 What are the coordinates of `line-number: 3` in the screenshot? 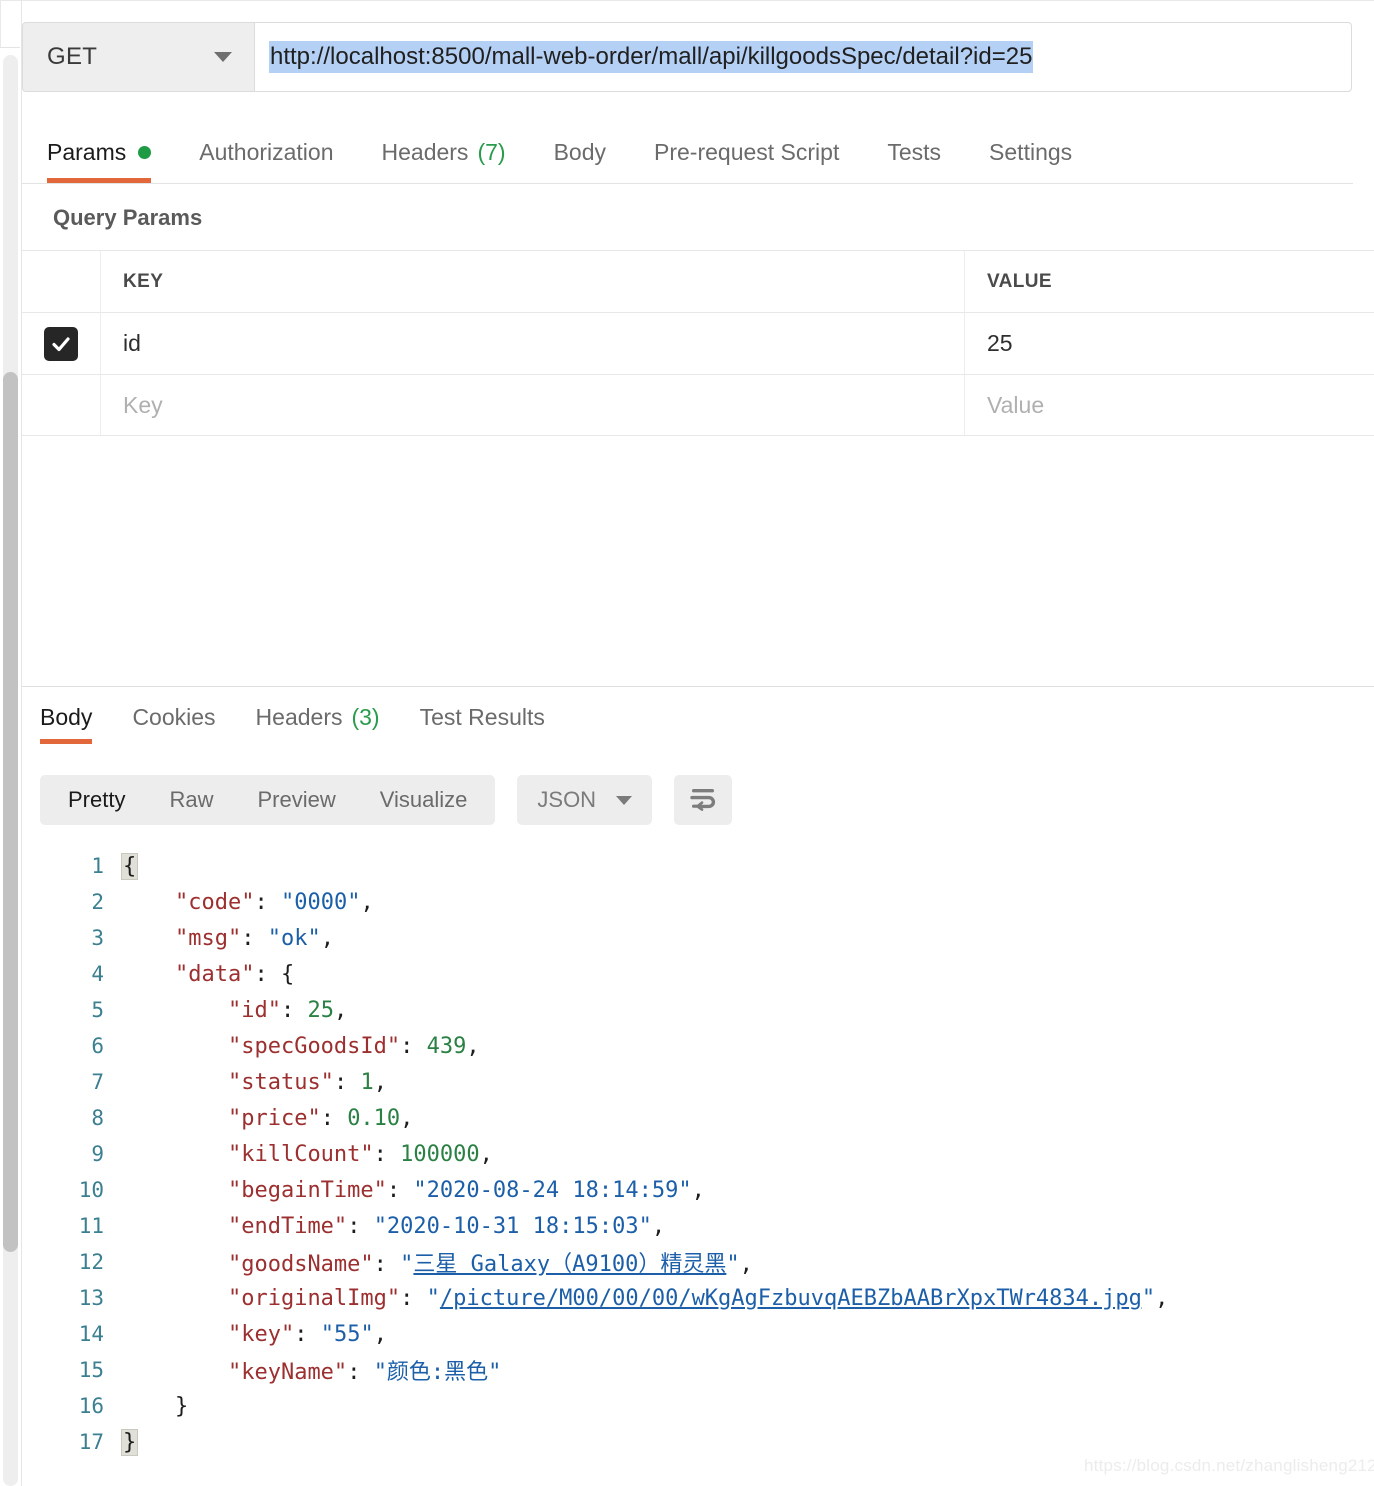 It's located at (97, 938).